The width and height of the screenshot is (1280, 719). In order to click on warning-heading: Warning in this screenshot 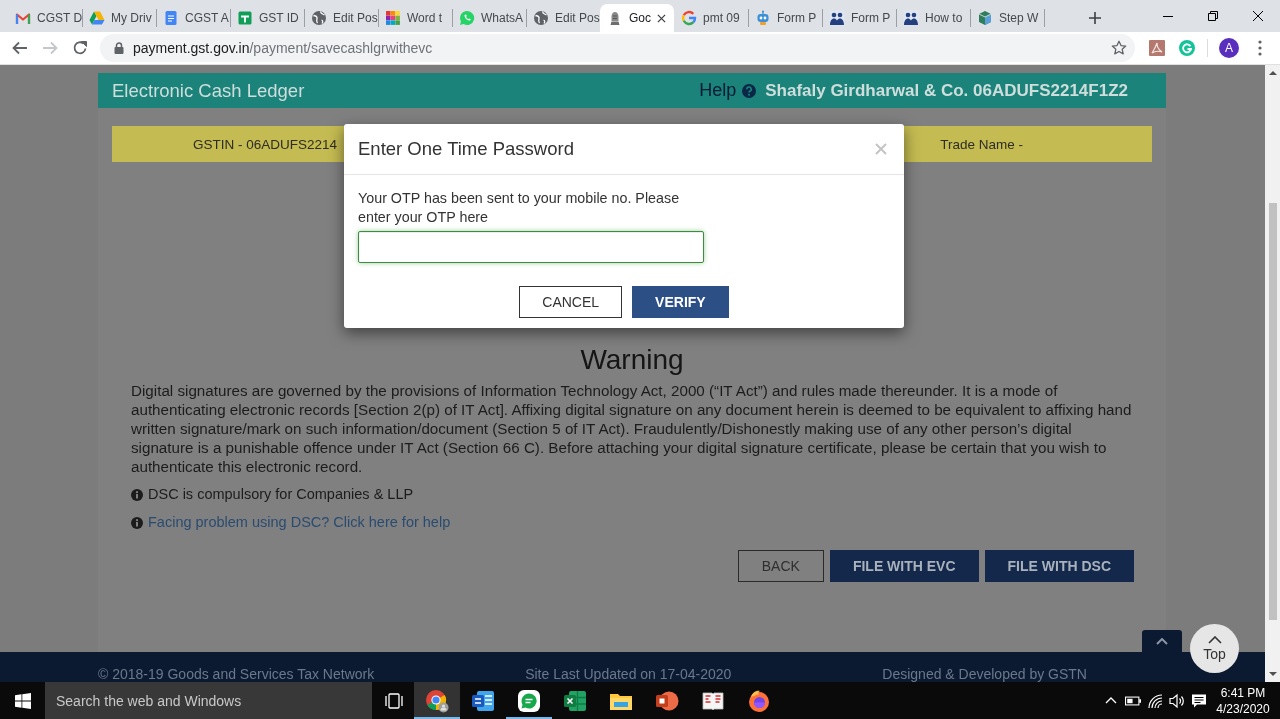, I will do `click(632, 360)`.